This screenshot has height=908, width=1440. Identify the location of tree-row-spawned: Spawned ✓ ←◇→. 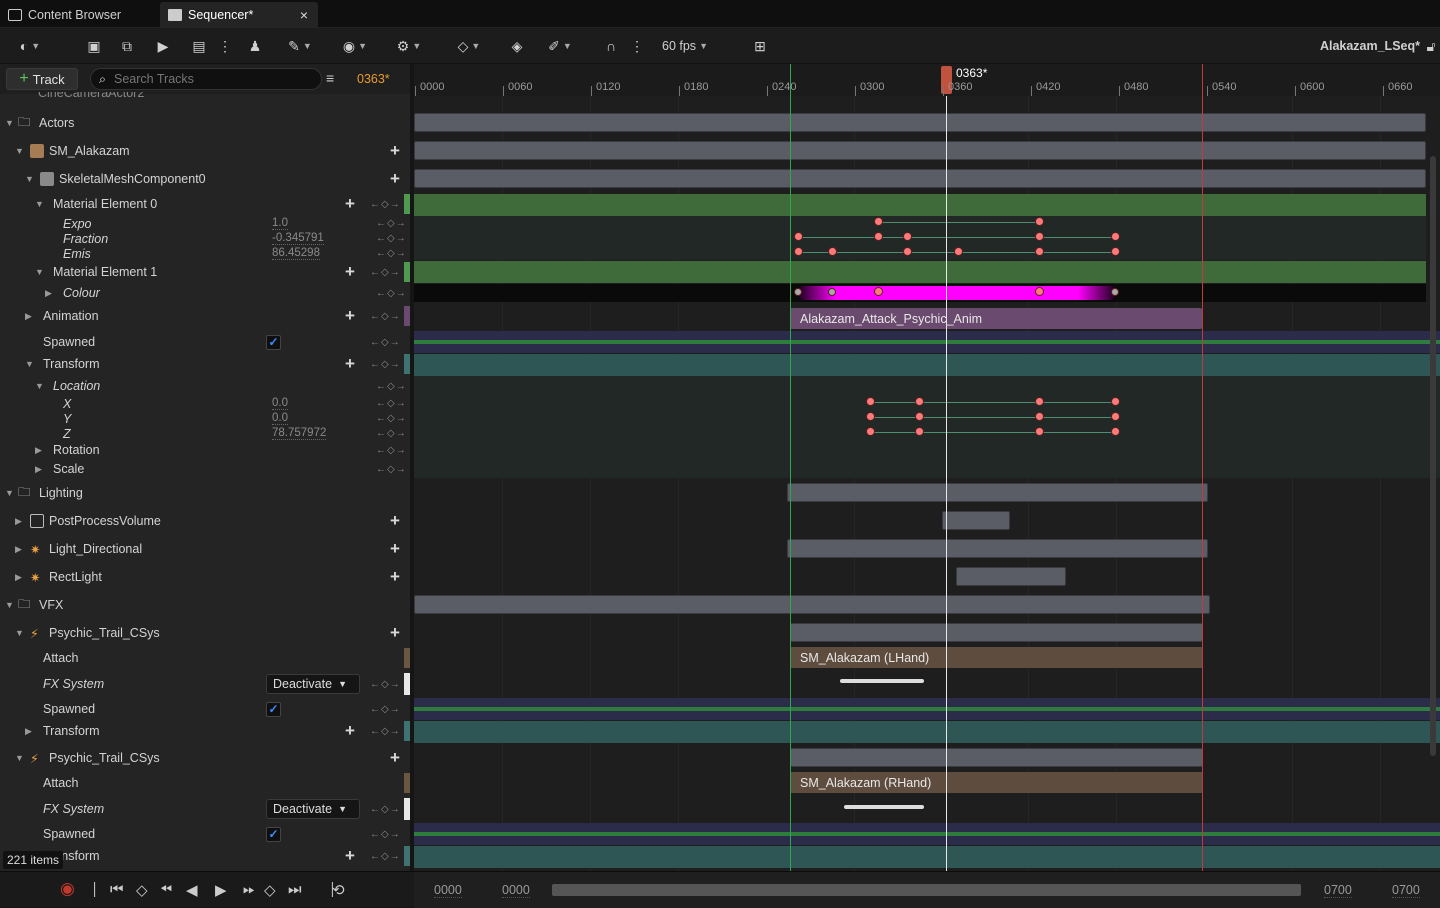
(205, 342).